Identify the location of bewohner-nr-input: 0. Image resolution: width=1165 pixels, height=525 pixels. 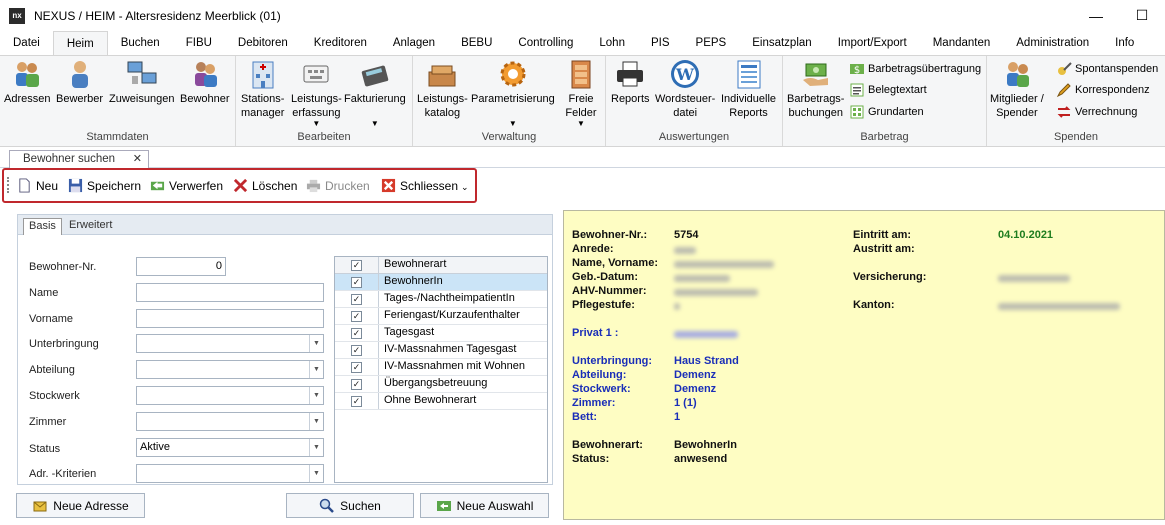
(181, 266).